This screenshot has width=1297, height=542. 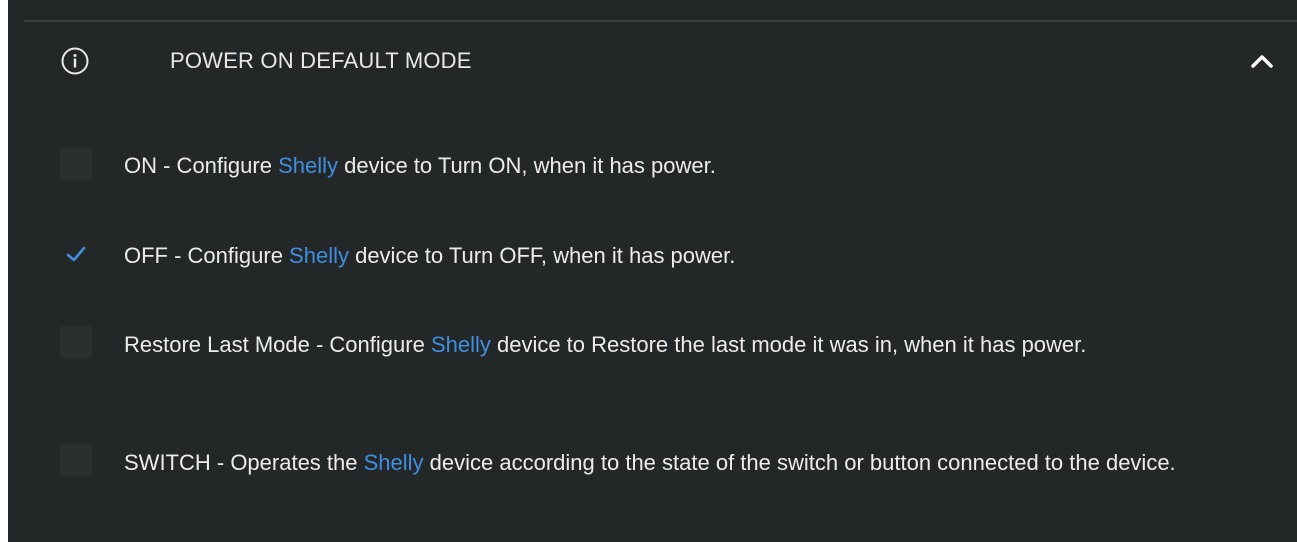 What do you see at coordinates (321, 60) in the screenshot?
I see `section-title: POWER ON DEFAULT MODE` at bounding box center [321, 60].